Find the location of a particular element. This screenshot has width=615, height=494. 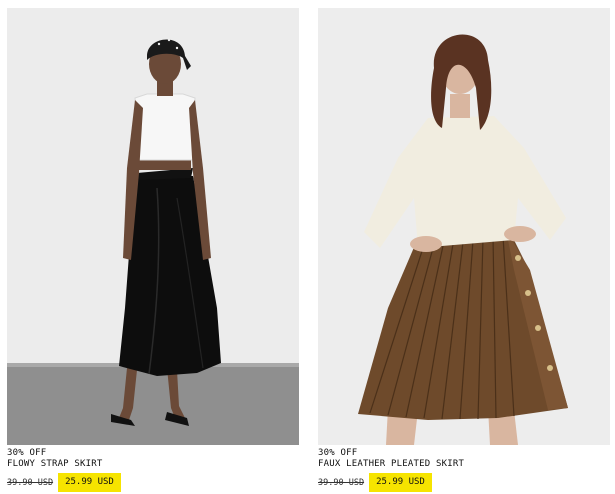

product-name: FLOWY STRAP SKIRT is located at coordinates (153, 464).